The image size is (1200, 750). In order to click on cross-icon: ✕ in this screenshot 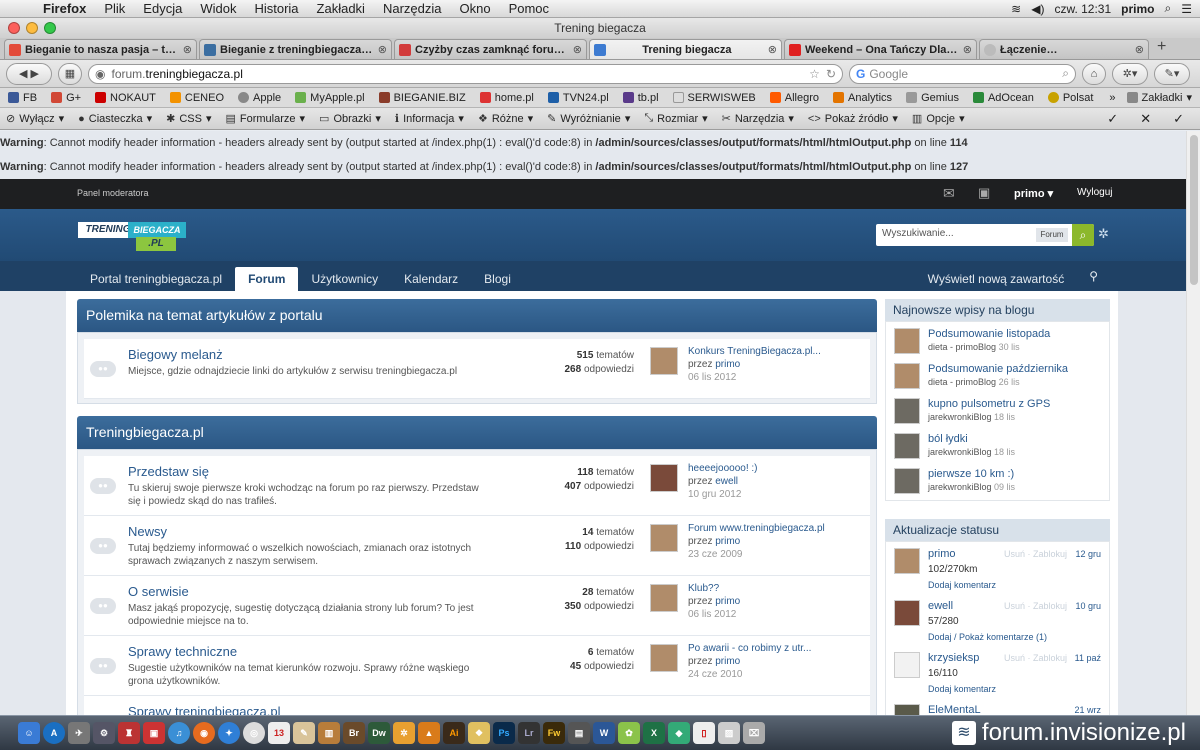, I will do `click(1145, 119)`.